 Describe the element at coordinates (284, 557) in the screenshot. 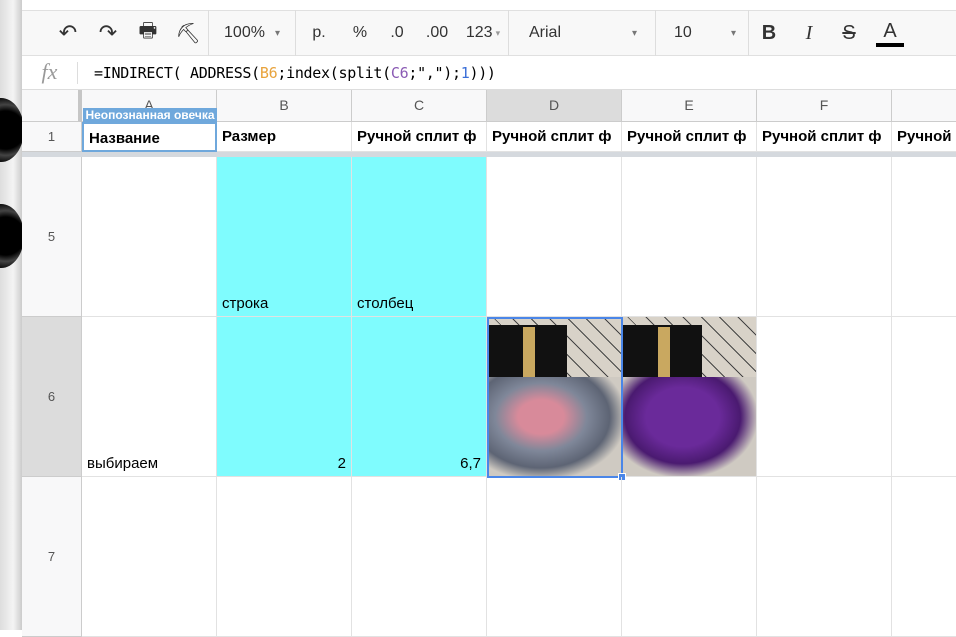

I see `cell-b7` at that location.